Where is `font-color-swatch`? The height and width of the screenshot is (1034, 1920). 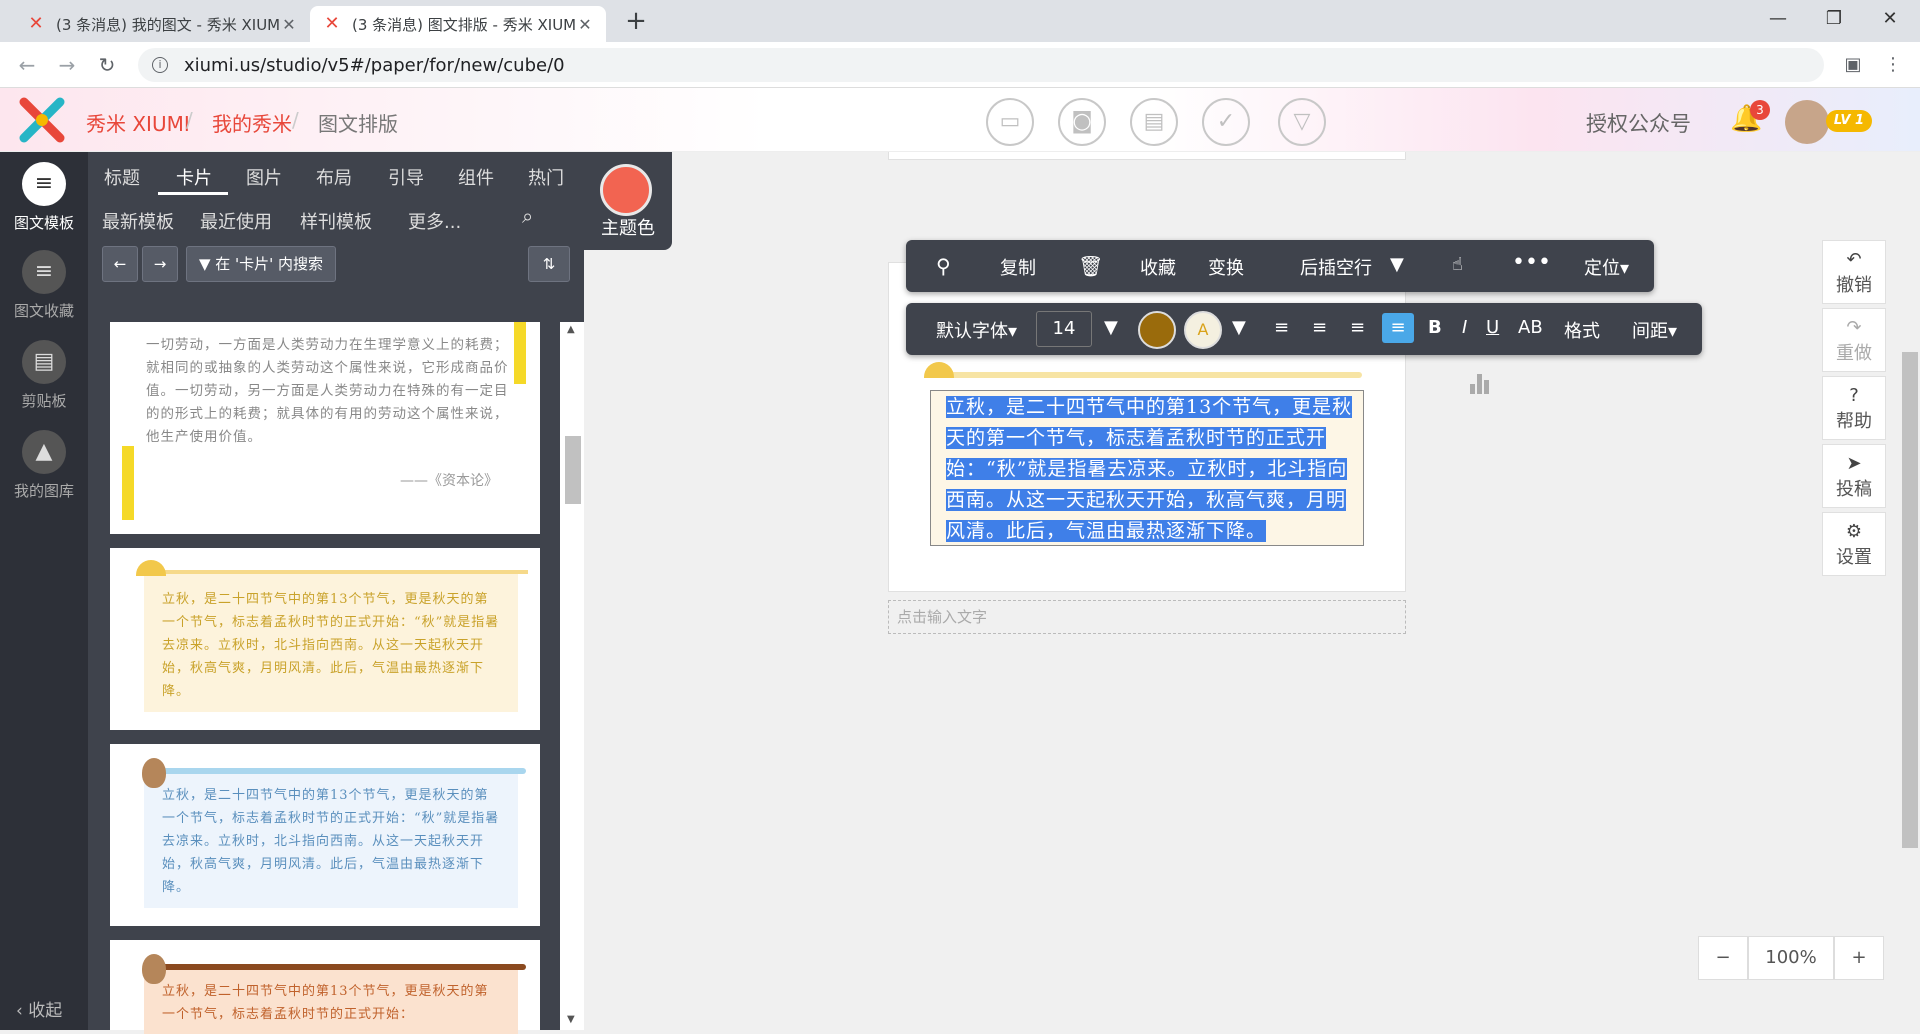 font-color-swatch is located at coordinates (1157, 330).